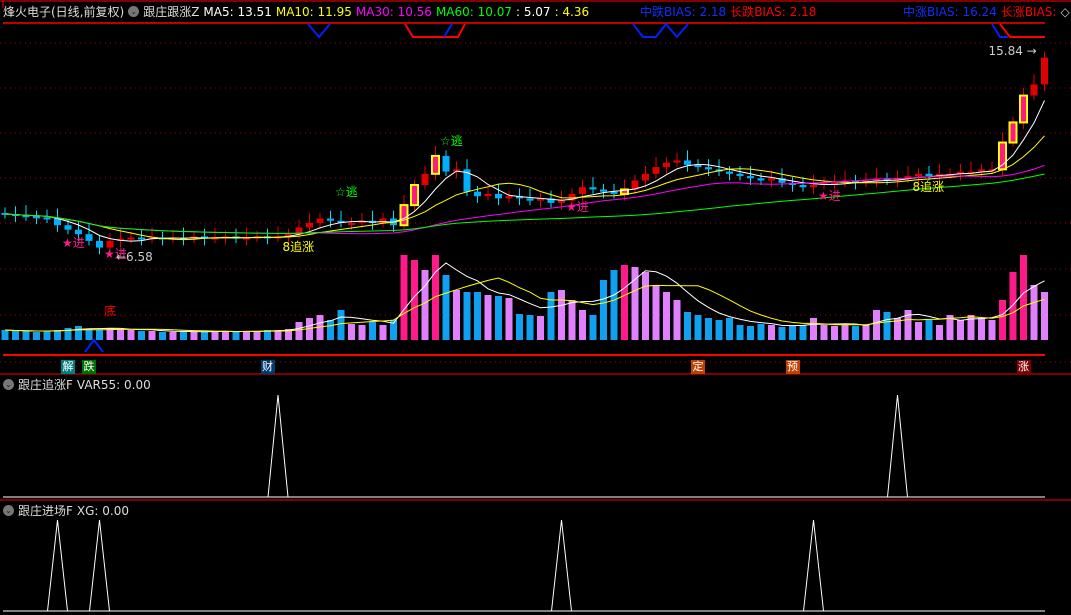  I want to click on diamond-icon: ◇, so click(1064, 12).